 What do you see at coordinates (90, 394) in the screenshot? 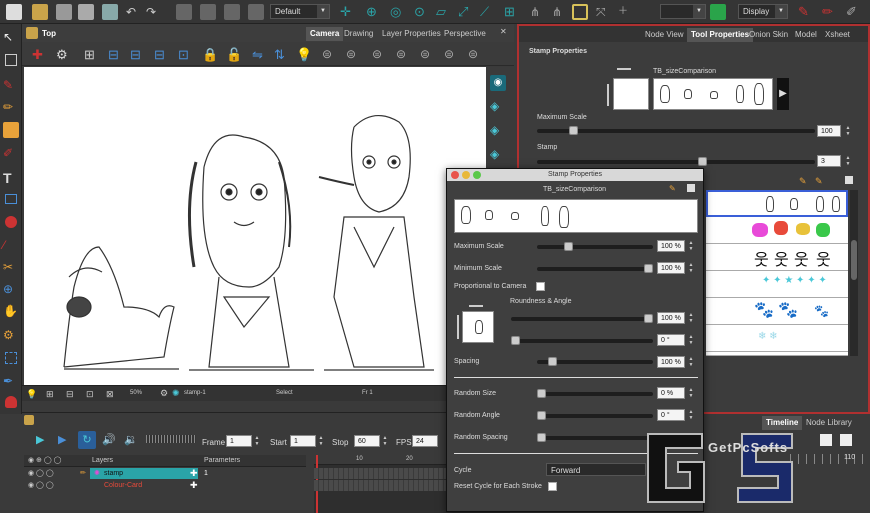
I see `reset-rotation-icon: ⊡` at bounding box center [90, 394].